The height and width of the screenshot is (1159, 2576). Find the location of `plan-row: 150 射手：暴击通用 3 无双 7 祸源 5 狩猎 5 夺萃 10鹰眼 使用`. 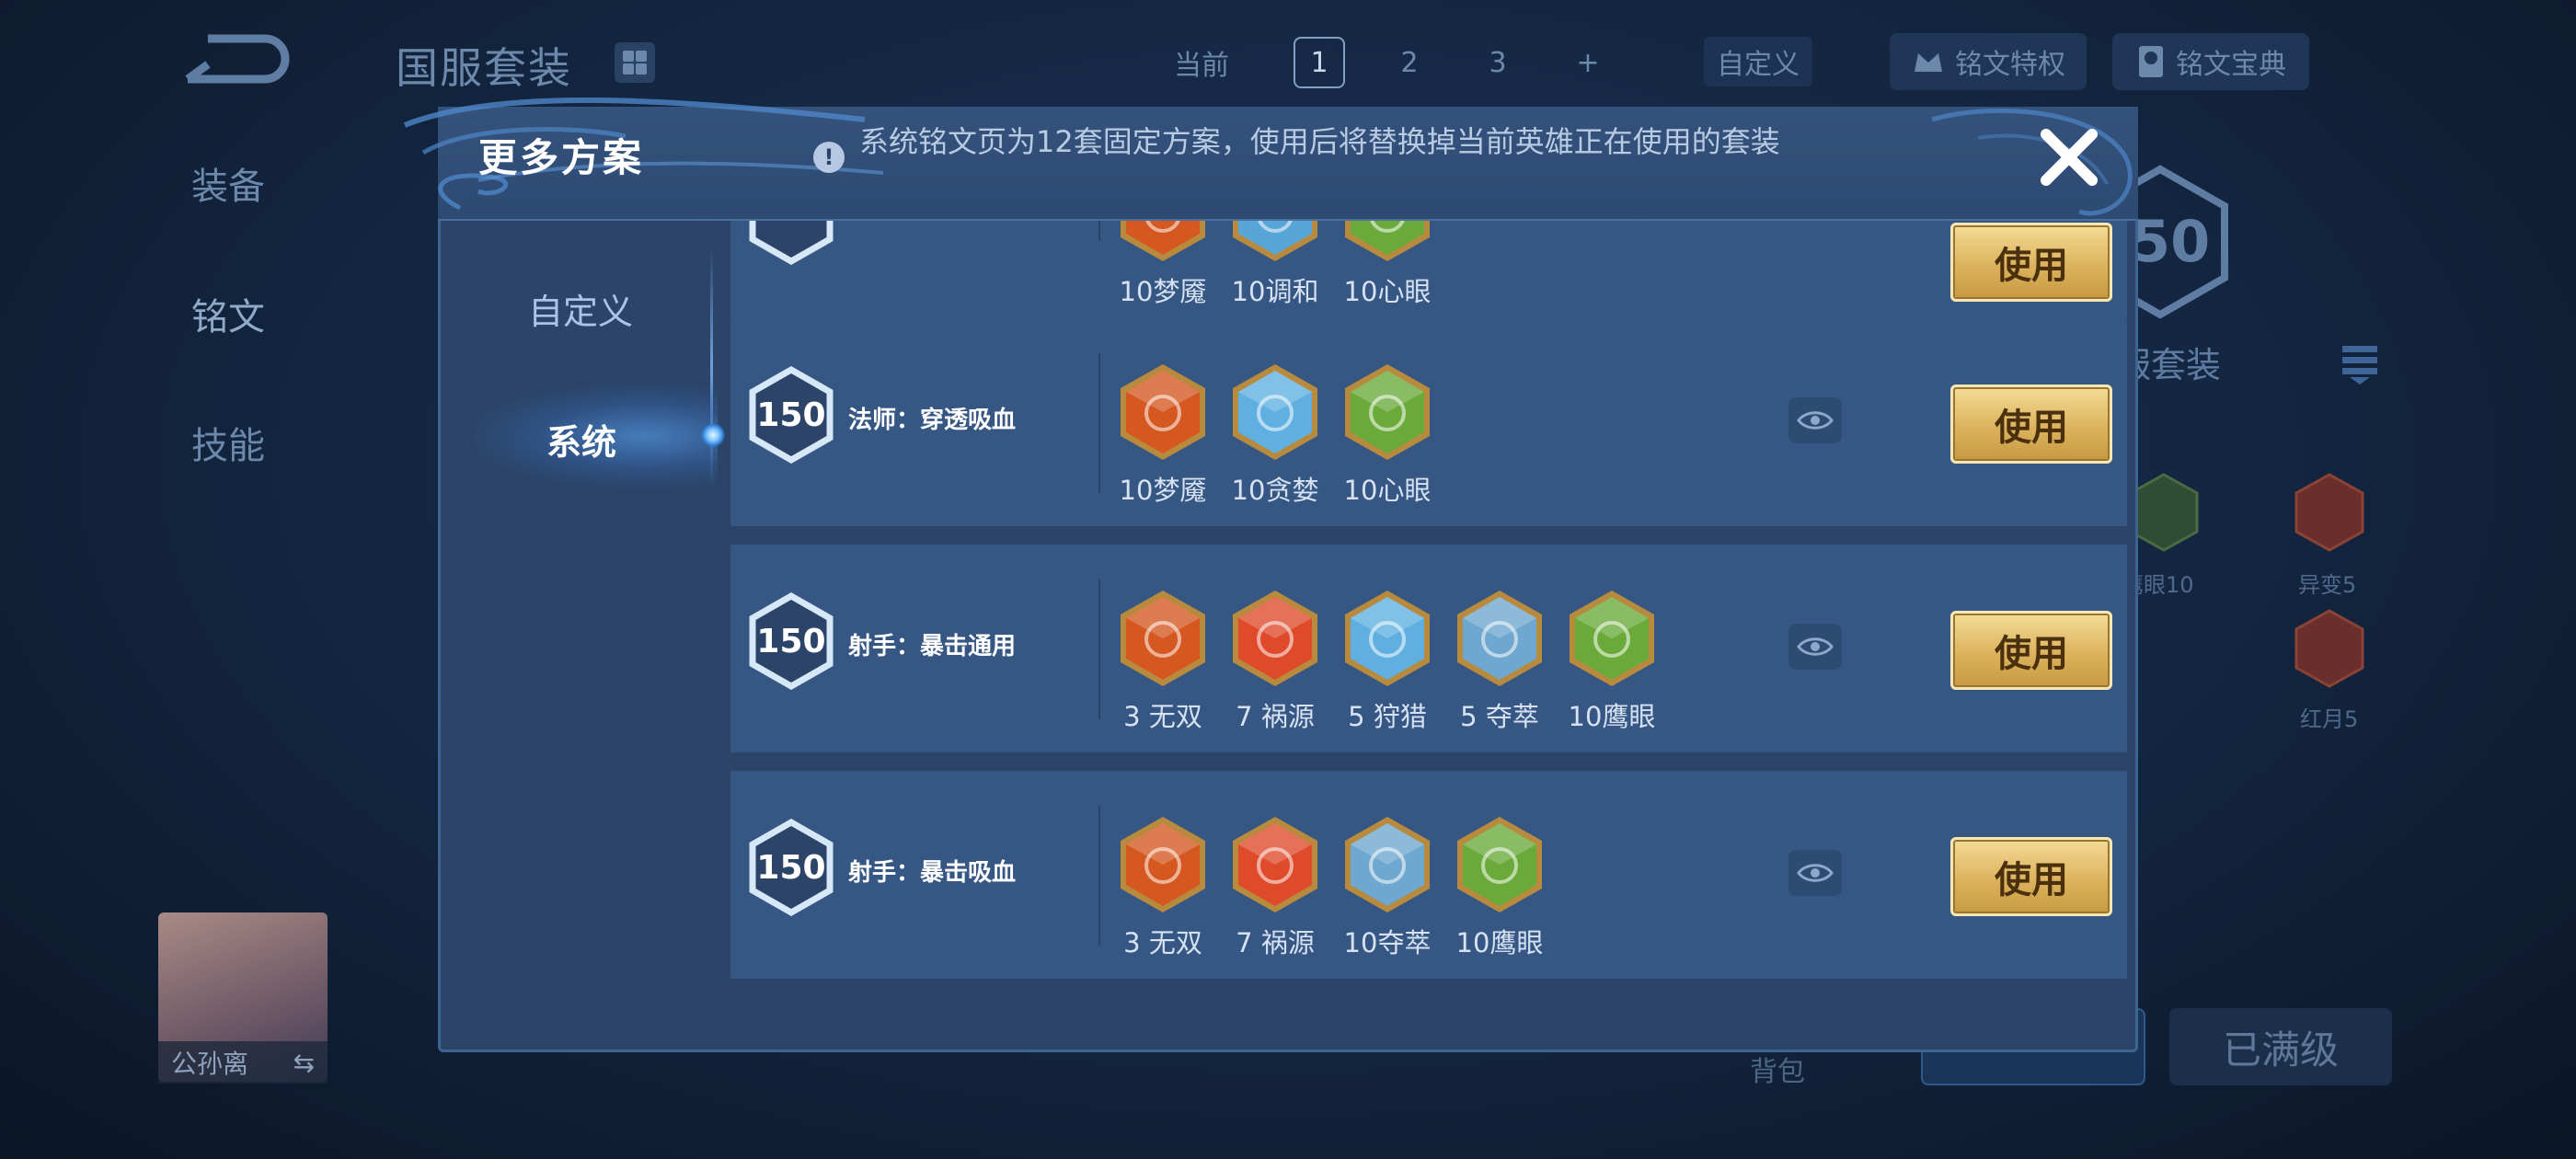

plan-row: 150 射手：暴击通用 3 无双 7 祸源 5 狩猎 5 夺萃 10鹰眼 使用 is located at coordinates (1428, 648).